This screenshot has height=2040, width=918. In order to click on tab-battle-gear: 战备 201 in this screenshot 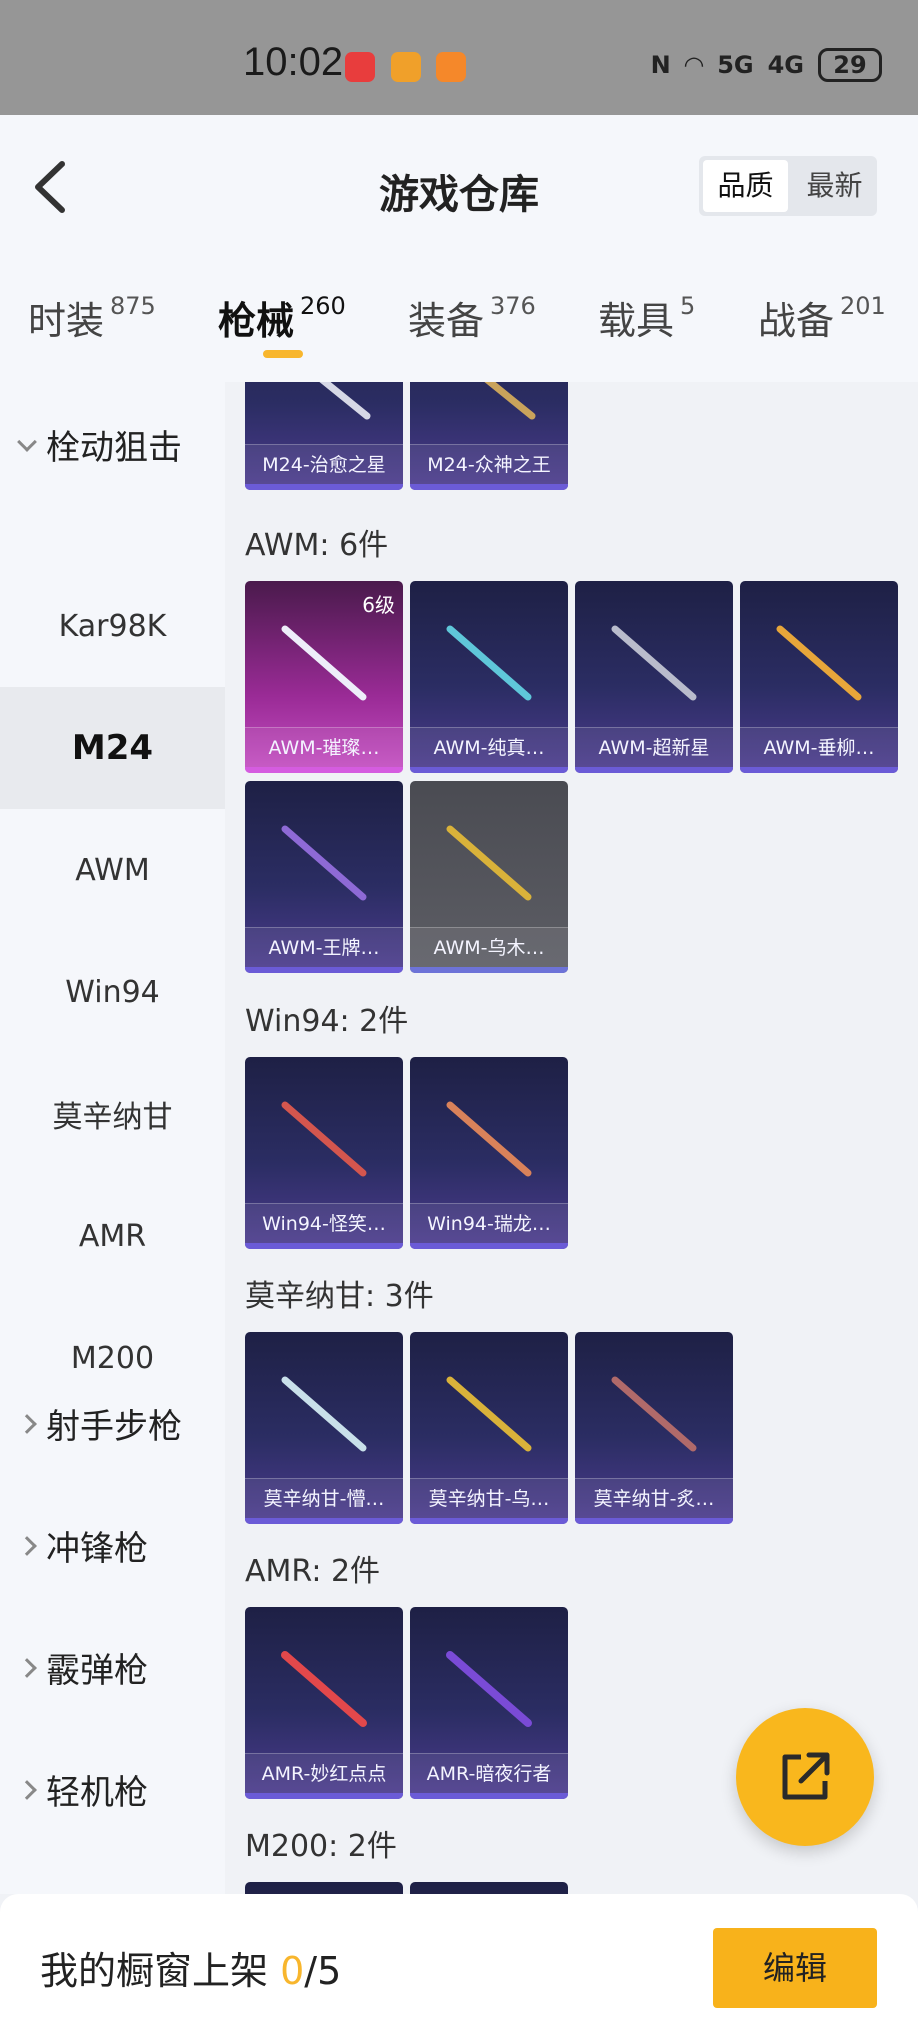, I will do `click(822, 317)`.